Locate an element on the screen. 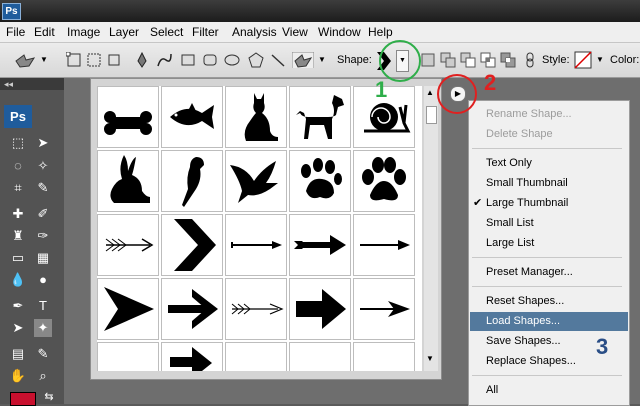 This screenshot has height=406, width=640. annotation-number-1: 1 is located at coordinates (381, 89).